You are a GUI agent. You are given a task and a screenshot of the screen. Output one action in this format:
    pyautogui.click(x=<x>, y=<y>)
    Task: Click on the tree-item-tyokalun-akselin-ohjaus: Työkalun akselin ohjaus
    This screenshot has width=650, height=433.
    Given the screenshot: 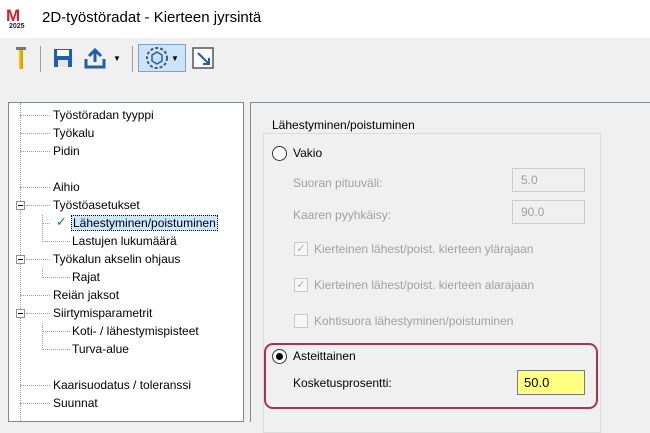 What is the action you would take?
    pyautogui.click(x=116, y=259)
    